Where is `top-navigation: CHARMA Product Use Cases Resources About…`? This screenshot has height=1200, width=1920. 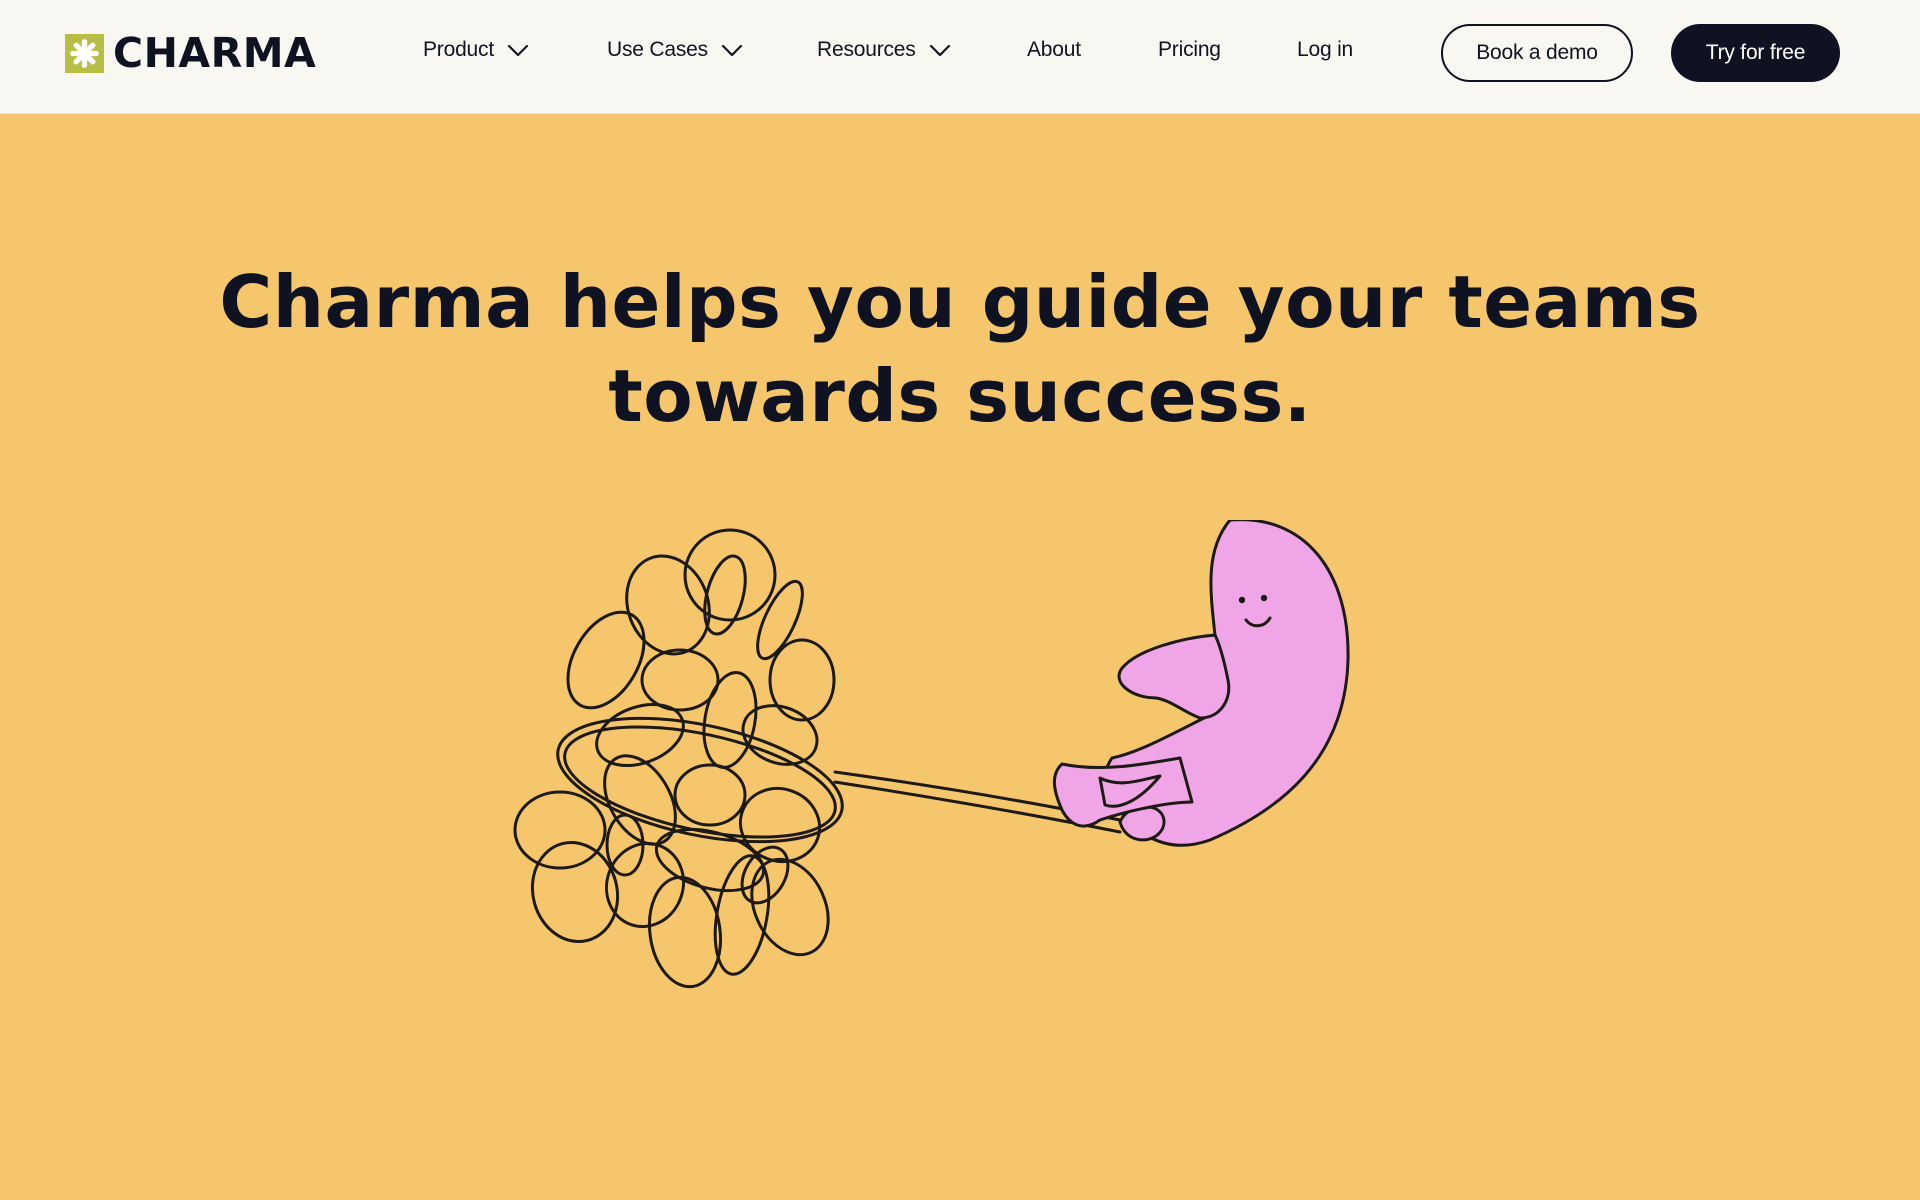 top-navigation: CHARMA Product Use Cases Resources About… is located at coordinates (960, 57).